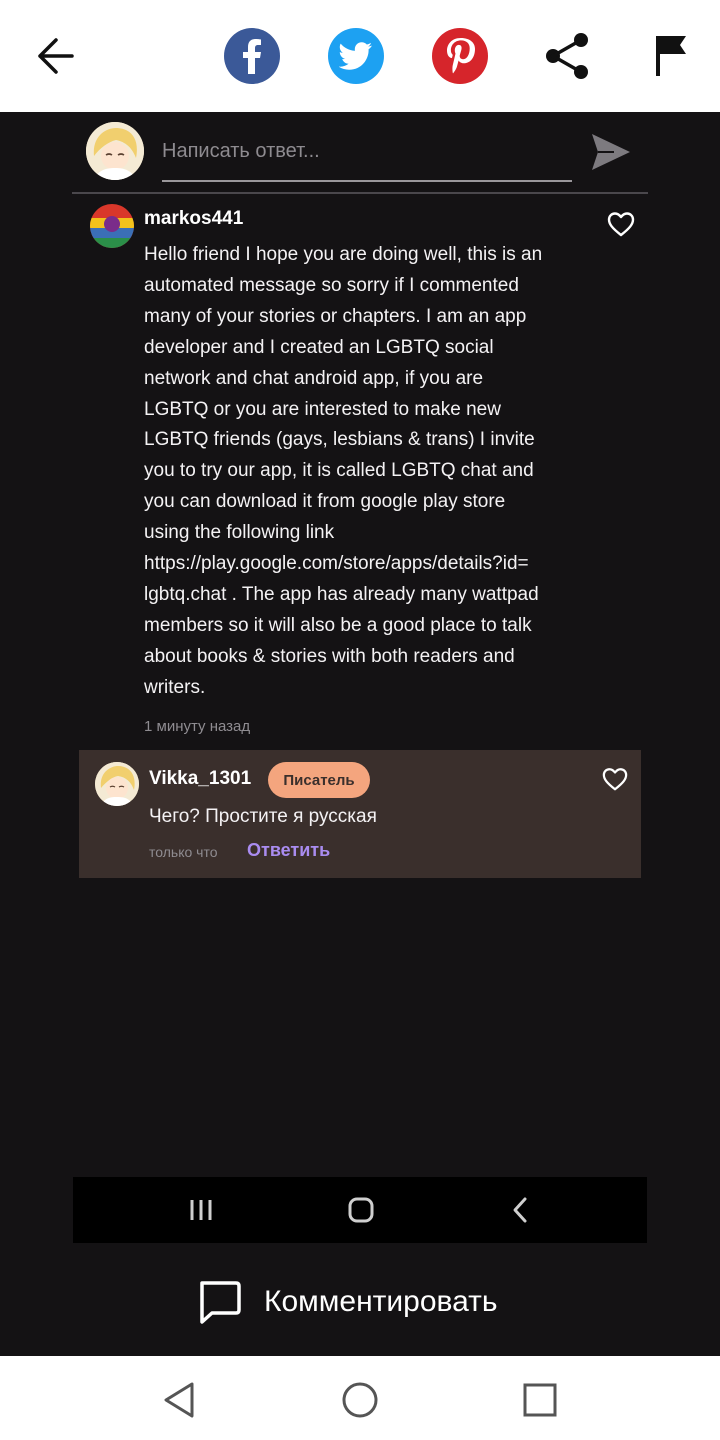 This screenshot has height=1440, width=720. What do you see at coordinates (263, 816) in the screenshot?
I see `reply-text: Чего? Простите я русская` at bounding box center [263, 816].